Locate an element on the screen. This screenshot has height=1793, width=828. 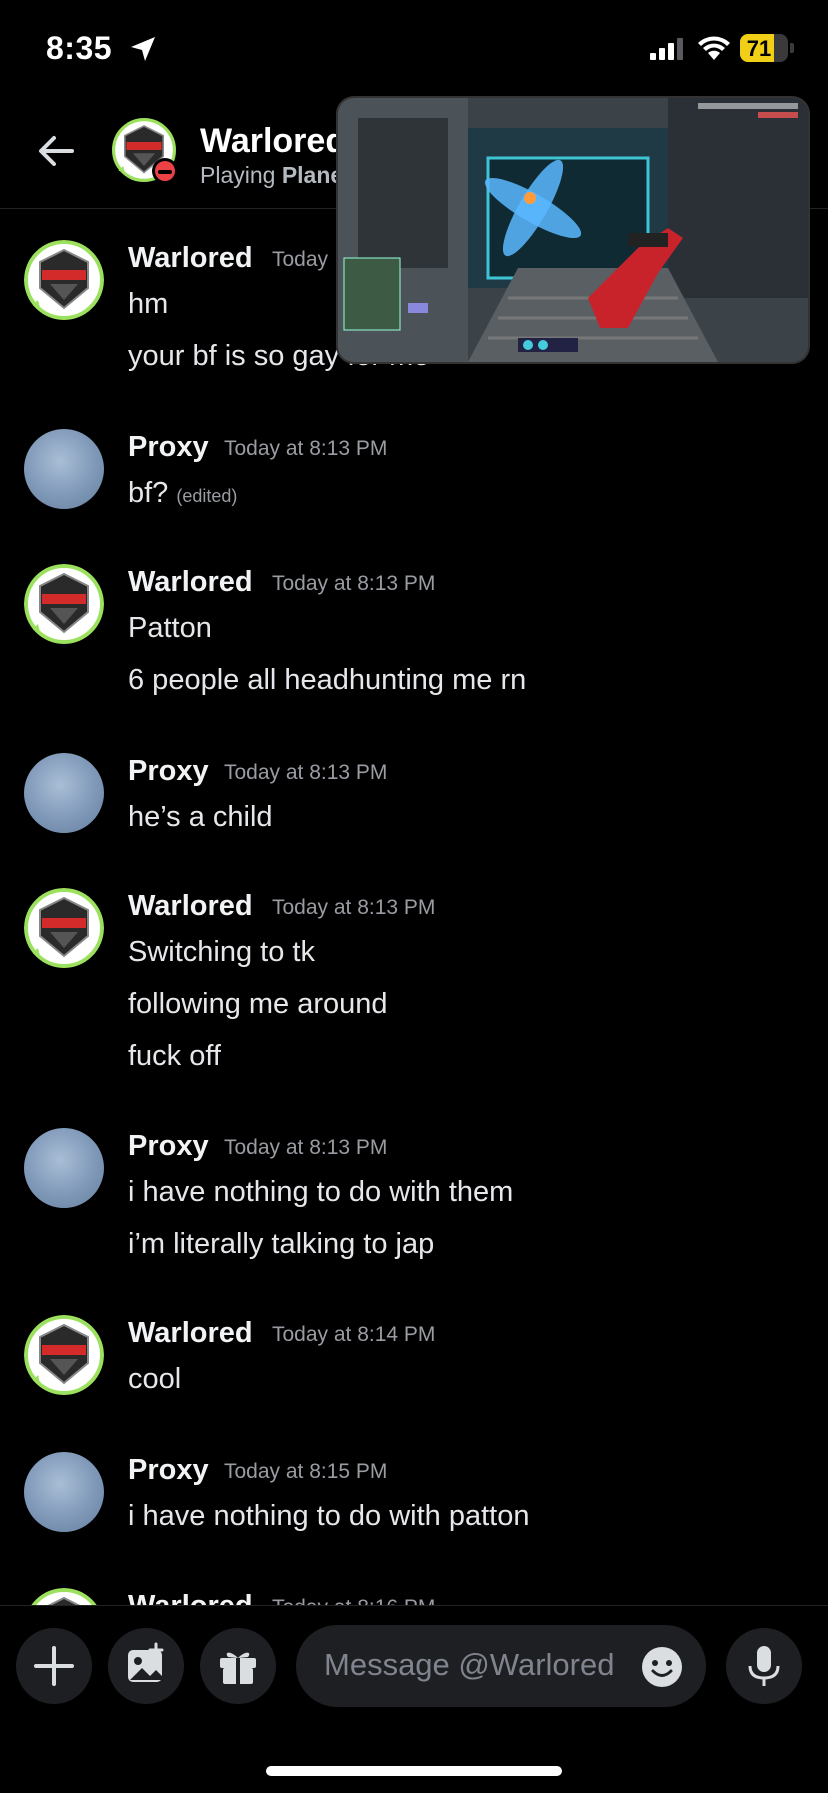
activity-prefix: Playing is located at coordinates (238, 175).